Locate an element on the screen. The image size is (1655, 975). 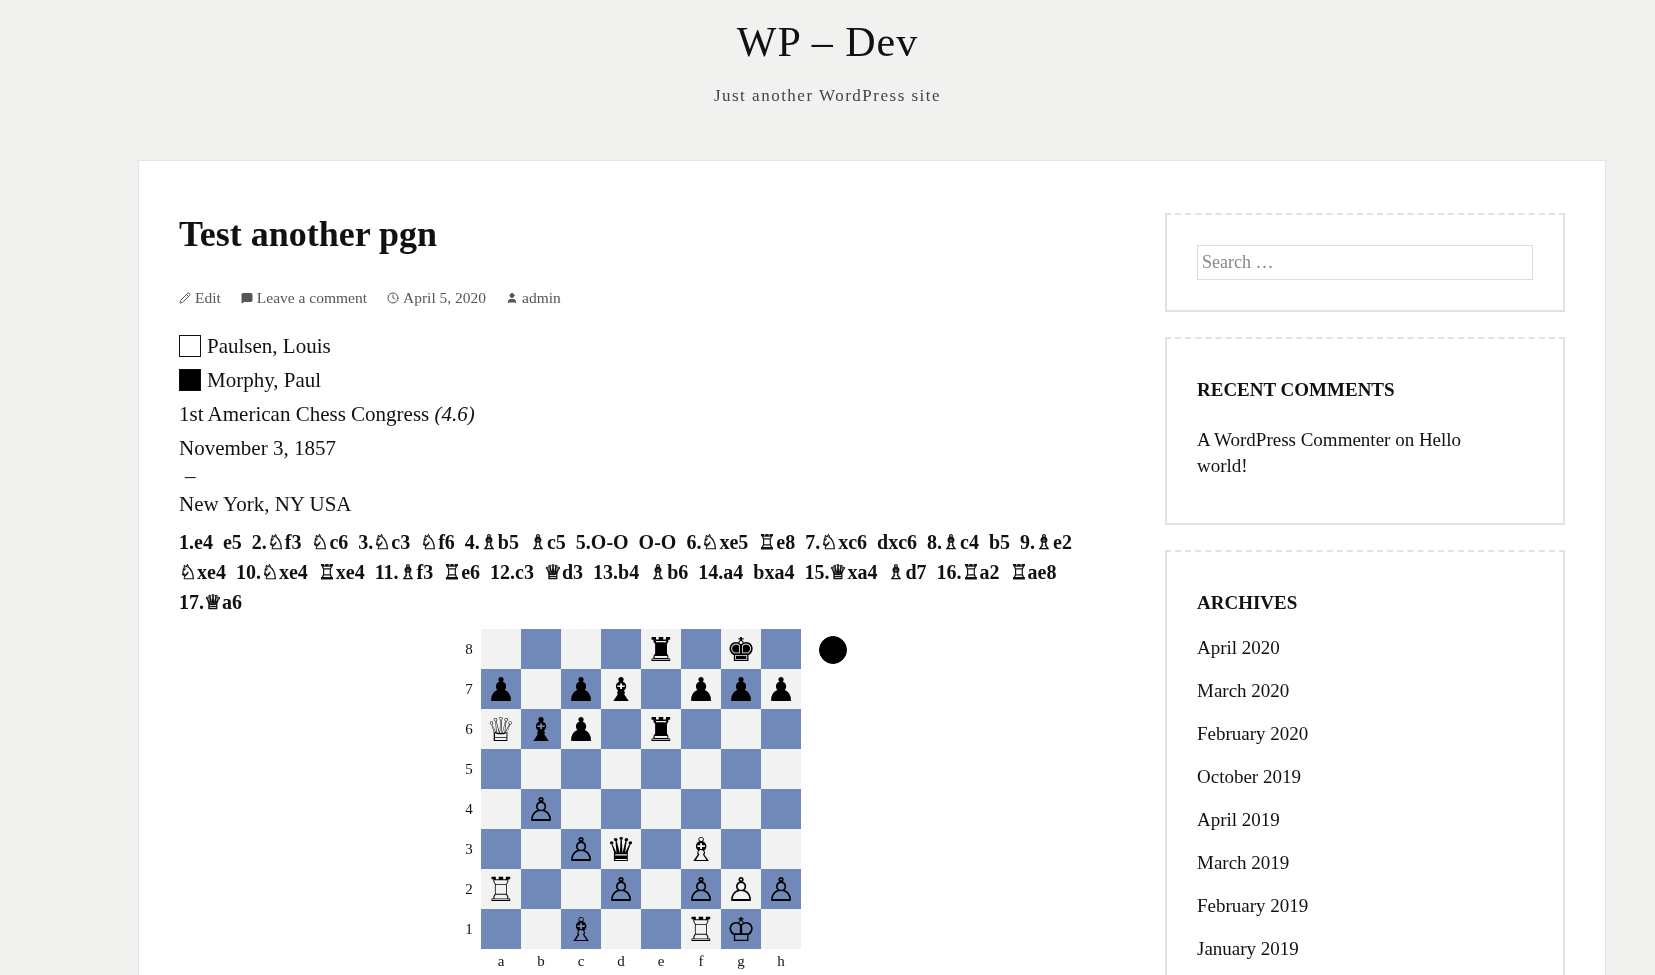
post-meta-link: April 5, 2020 is located at coordinates (437, 298).